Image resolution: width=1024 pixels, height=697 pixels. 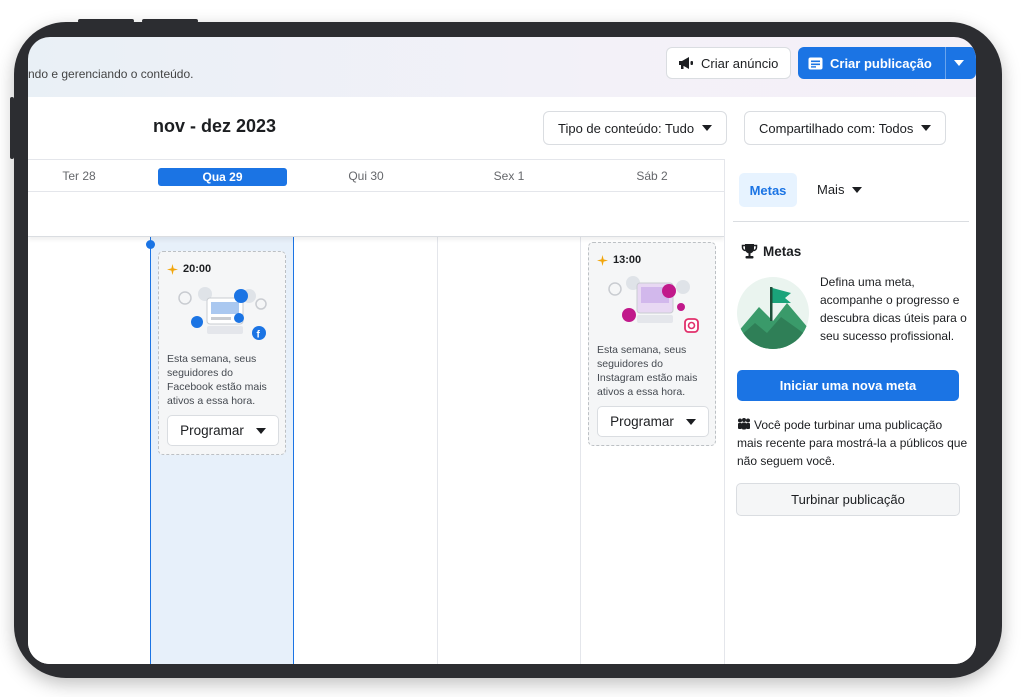 I want to click on boost-post-button: Turbinar publicação, so click(x=848, y=499).